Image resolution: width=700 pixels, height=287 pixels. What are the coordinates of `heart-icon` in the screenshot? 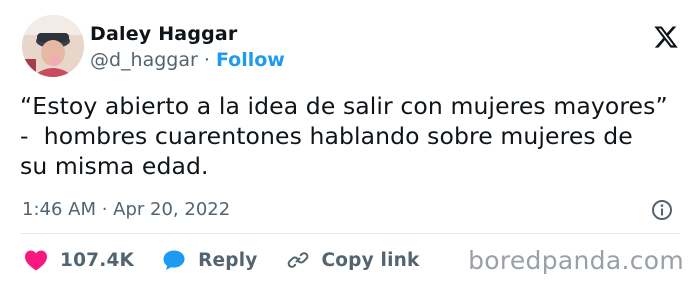 It's located at (36, 260).